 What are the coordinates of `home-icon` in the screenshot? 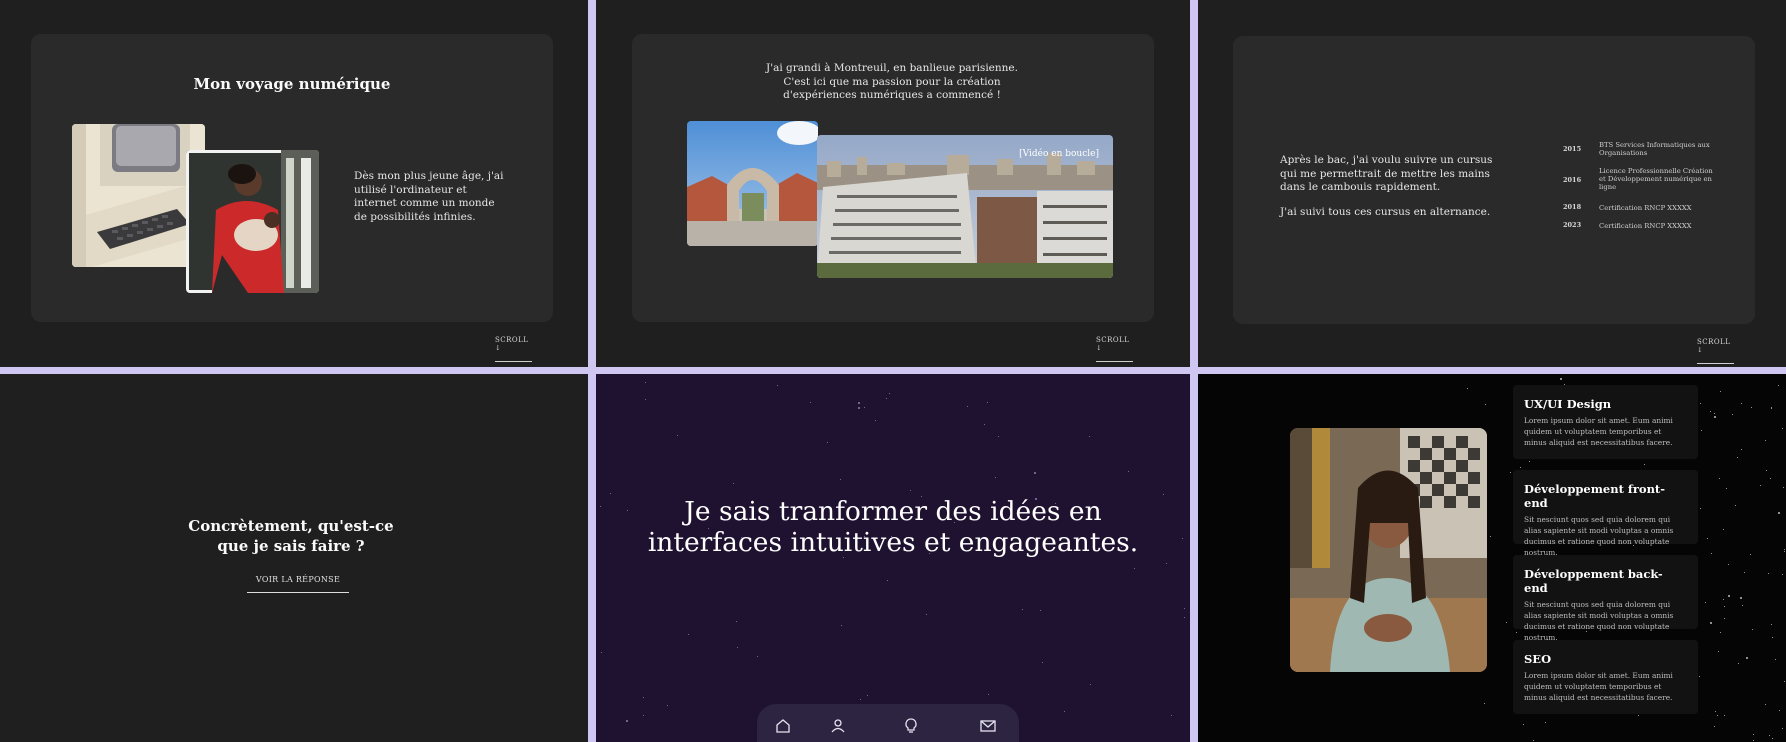 It's located at (783, 726).